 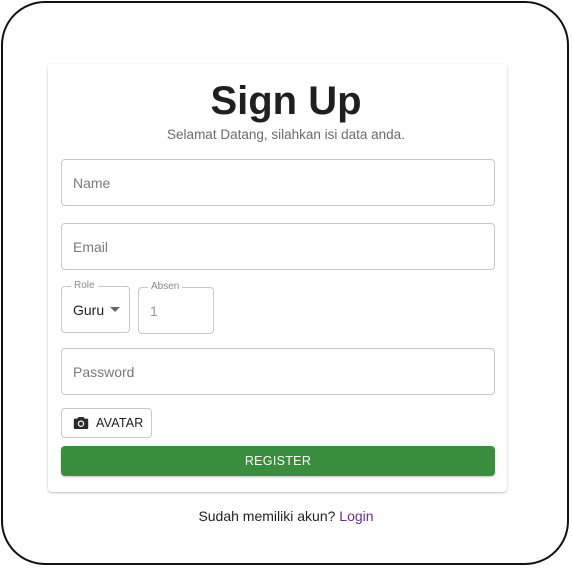 I want to click on password-field: Password, so click(x=278, y=371).